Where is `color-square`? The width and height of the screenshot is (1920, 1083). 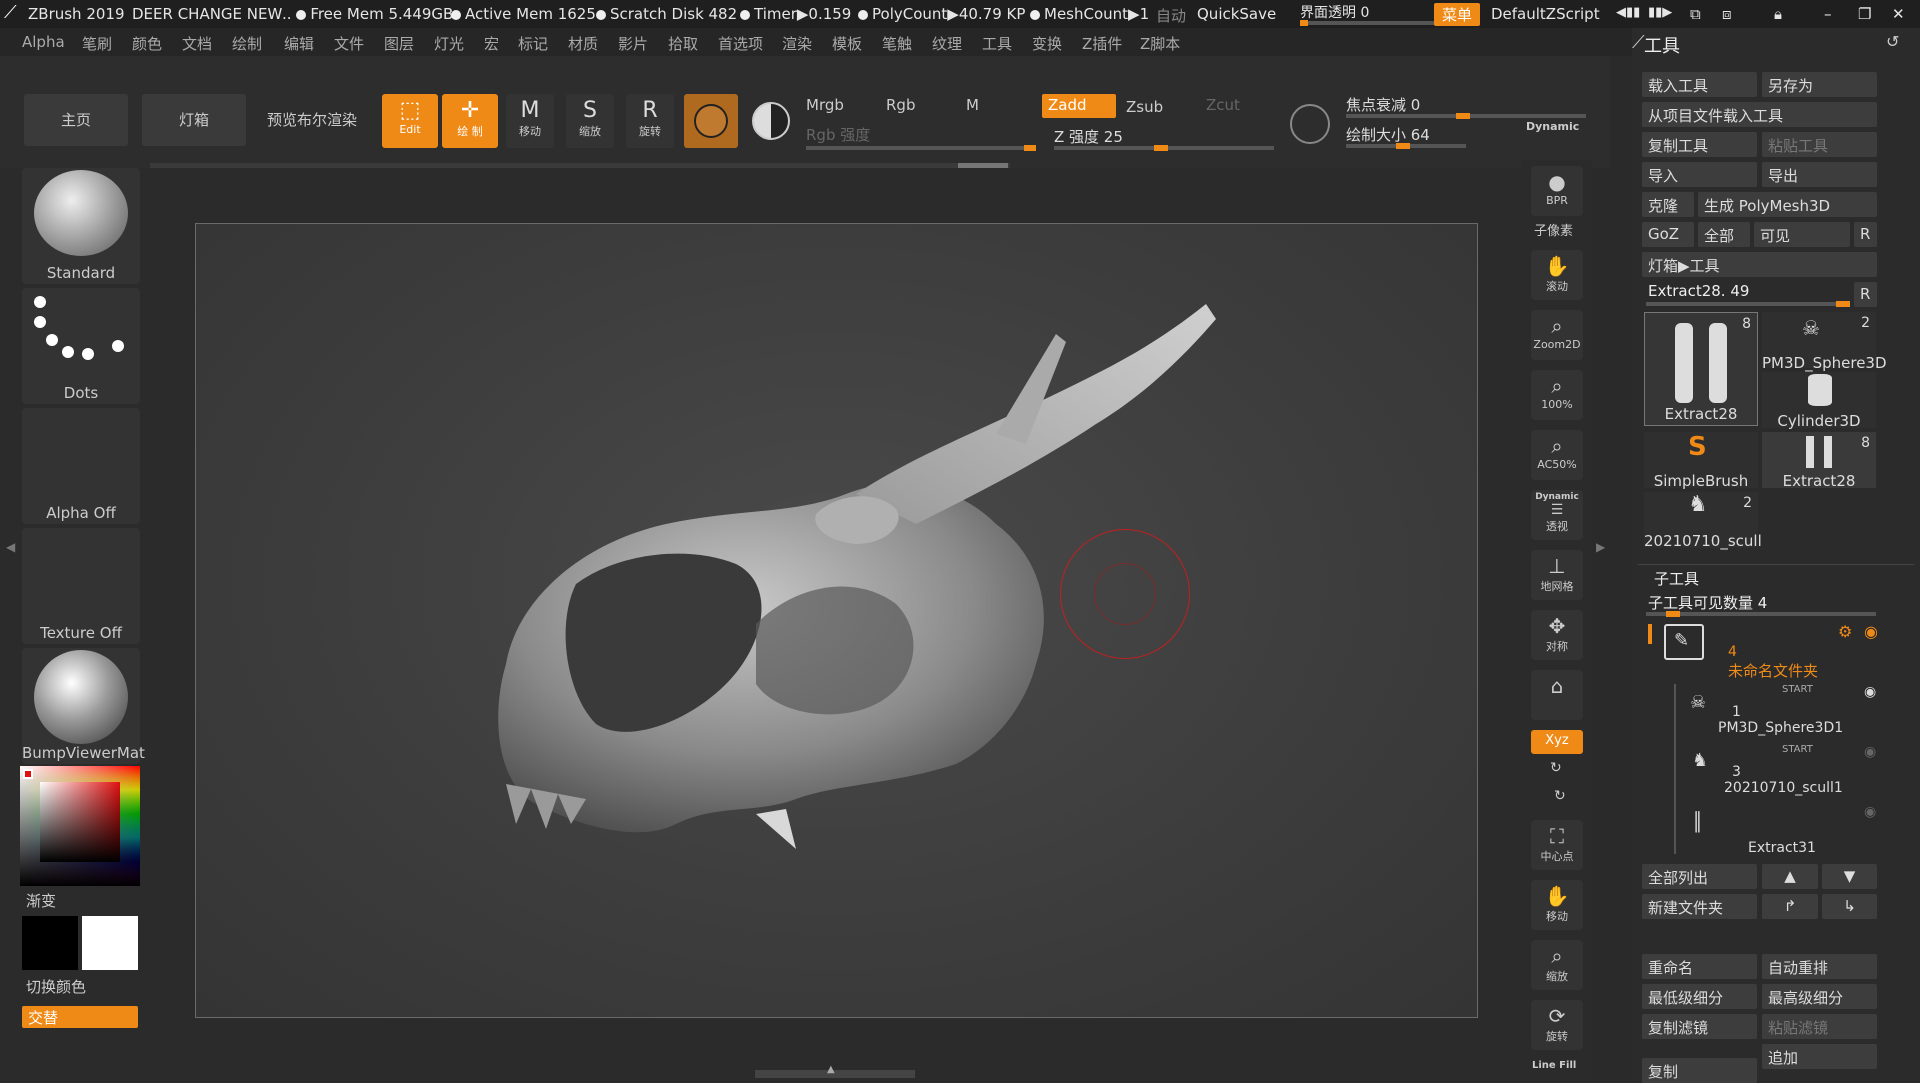
color-square is located at coordinates (80, 822).